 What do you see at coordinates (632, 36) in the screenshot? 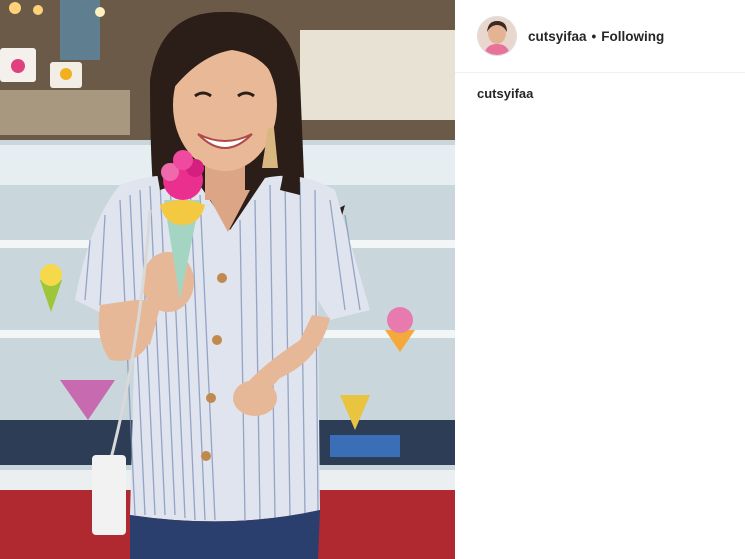
I see `following-button: Following` at bounding box center [632, 36].